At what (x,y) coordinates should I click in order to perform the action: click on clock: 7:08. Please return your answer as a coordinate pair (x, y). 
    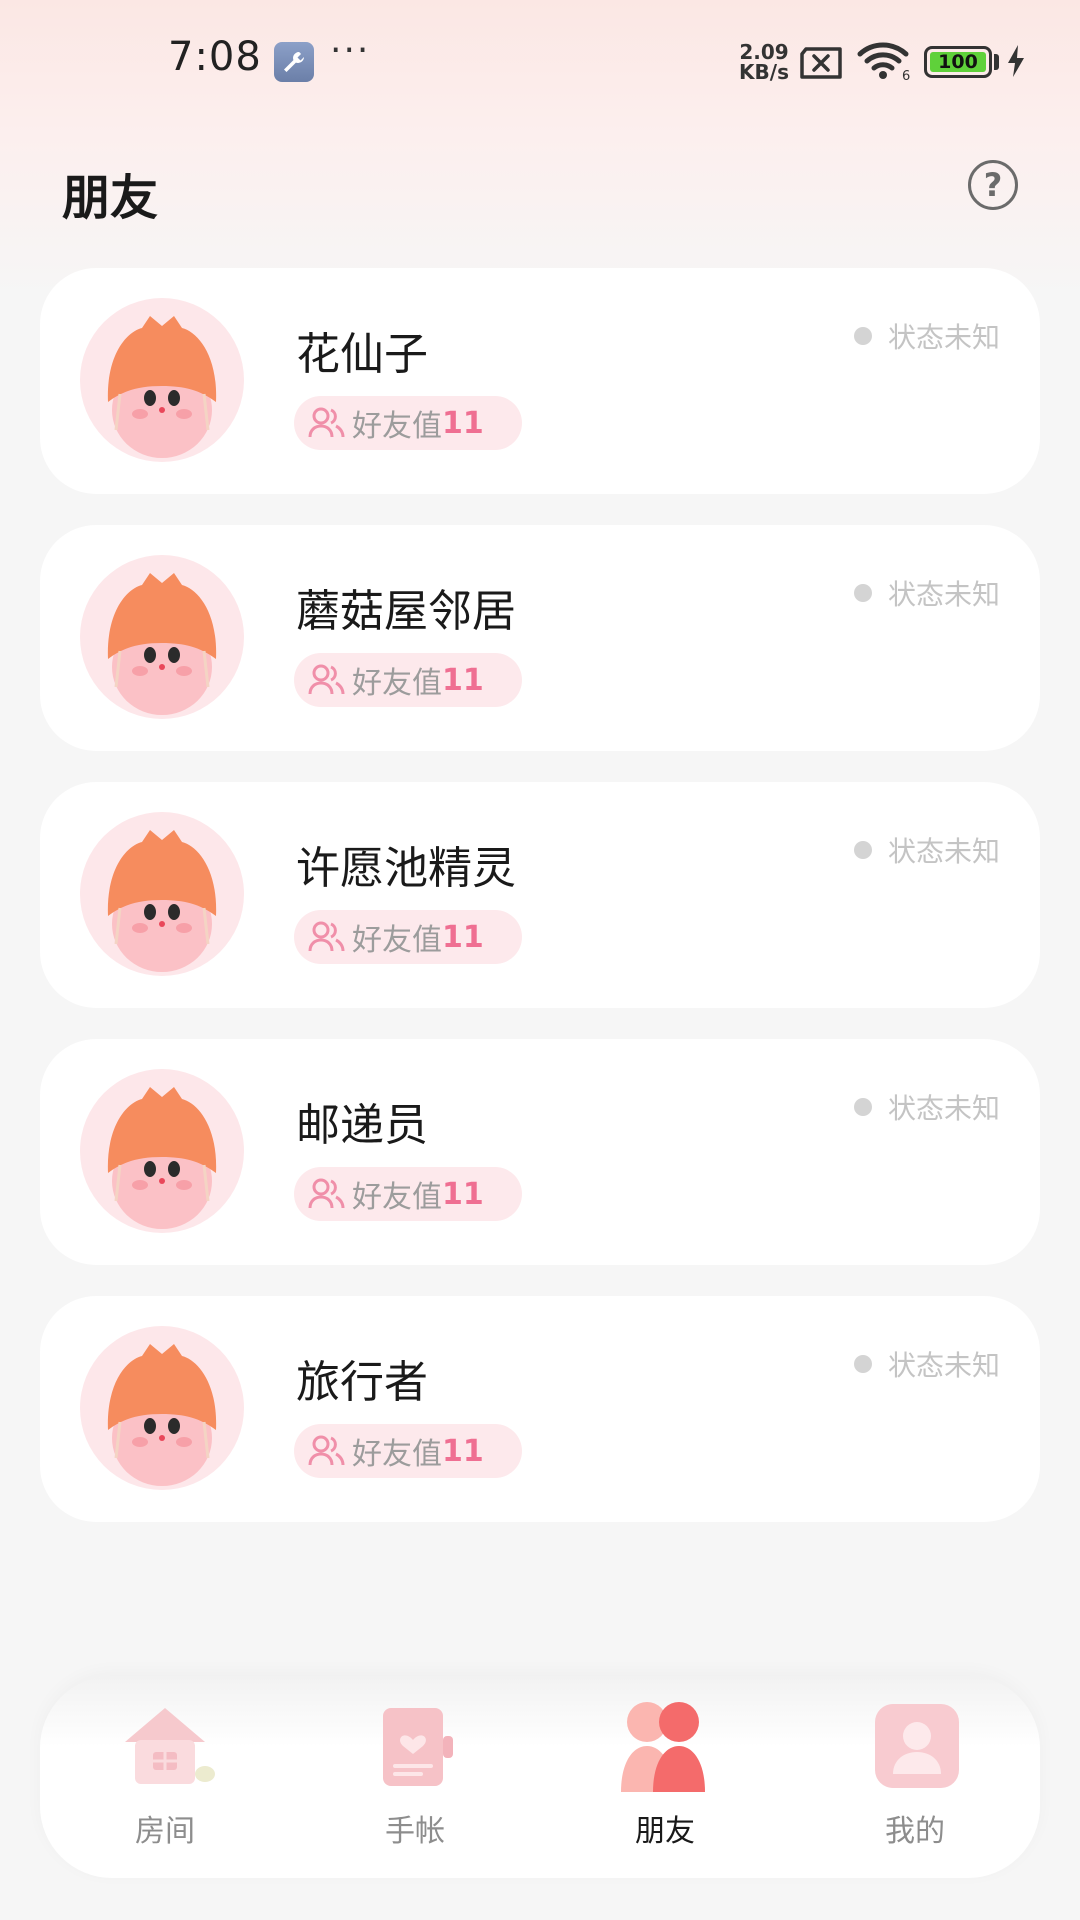
    Looking at the image, I should click on (215, 57).